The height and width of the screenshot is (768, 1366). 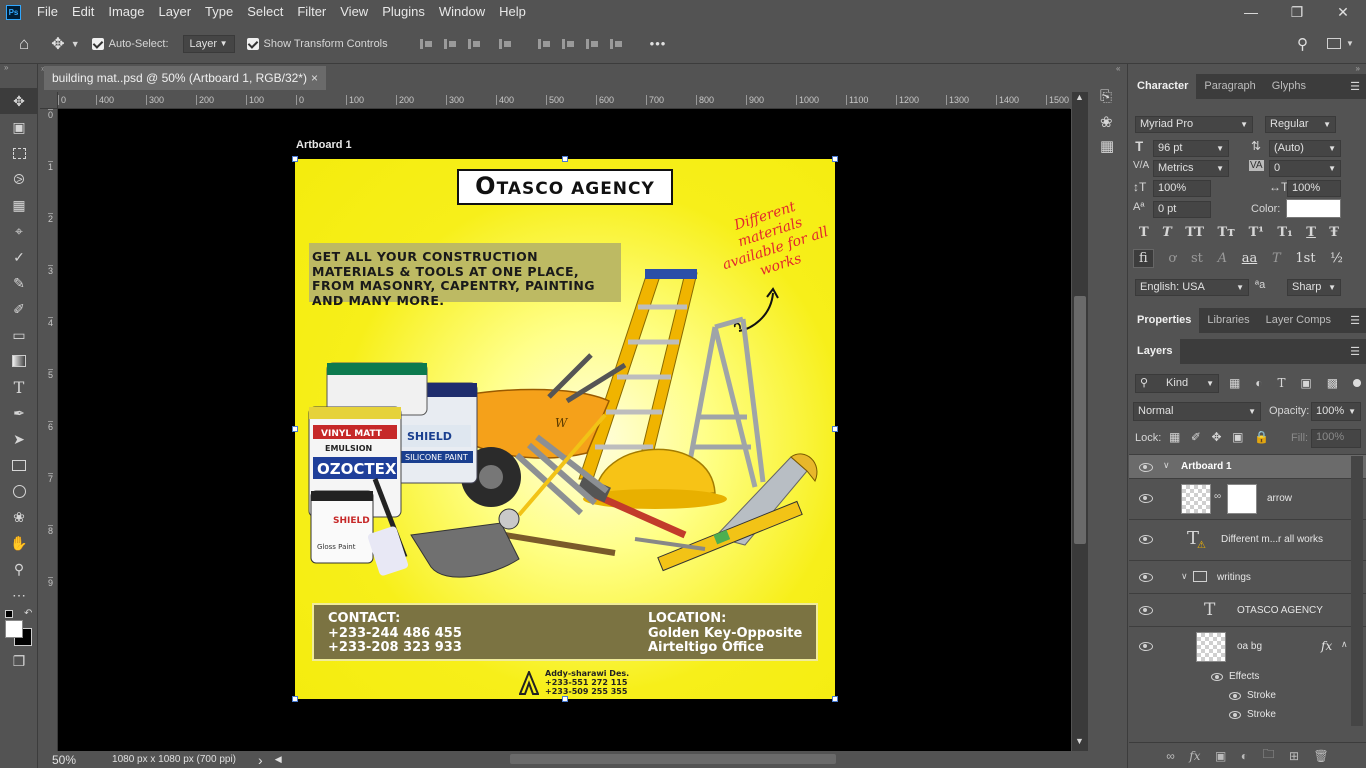 I want to click on fractions-icon: ½, so click(x=1336, y=258).